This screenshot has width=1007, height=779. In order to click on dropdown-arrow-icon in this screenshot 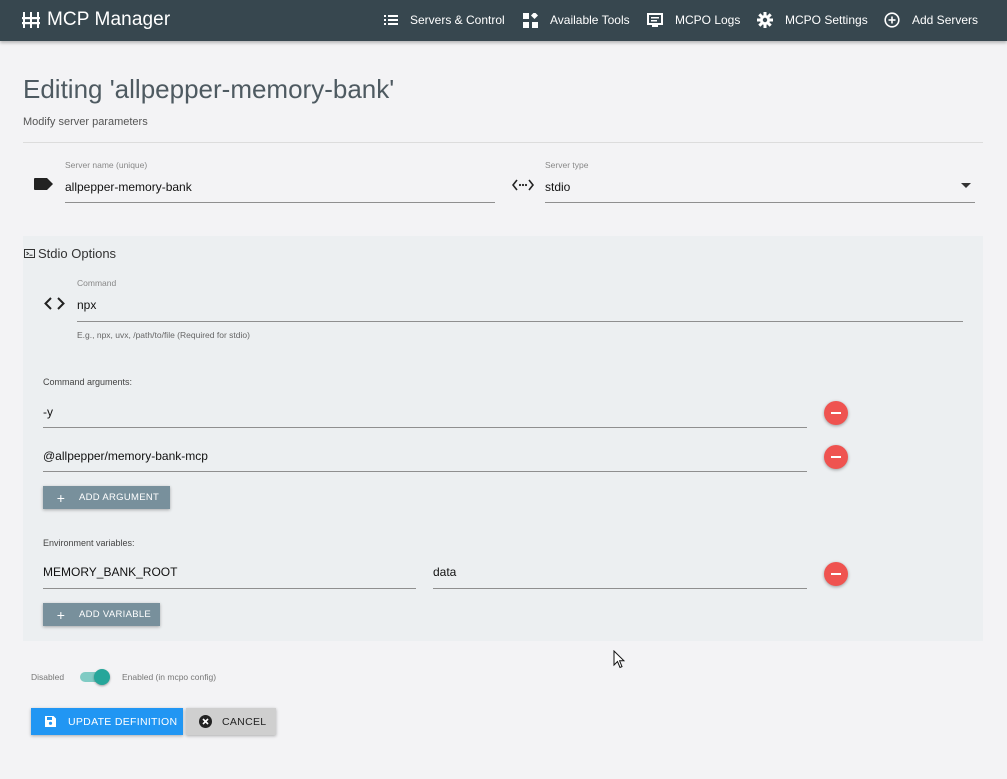, I will do `click(966, 186)`.